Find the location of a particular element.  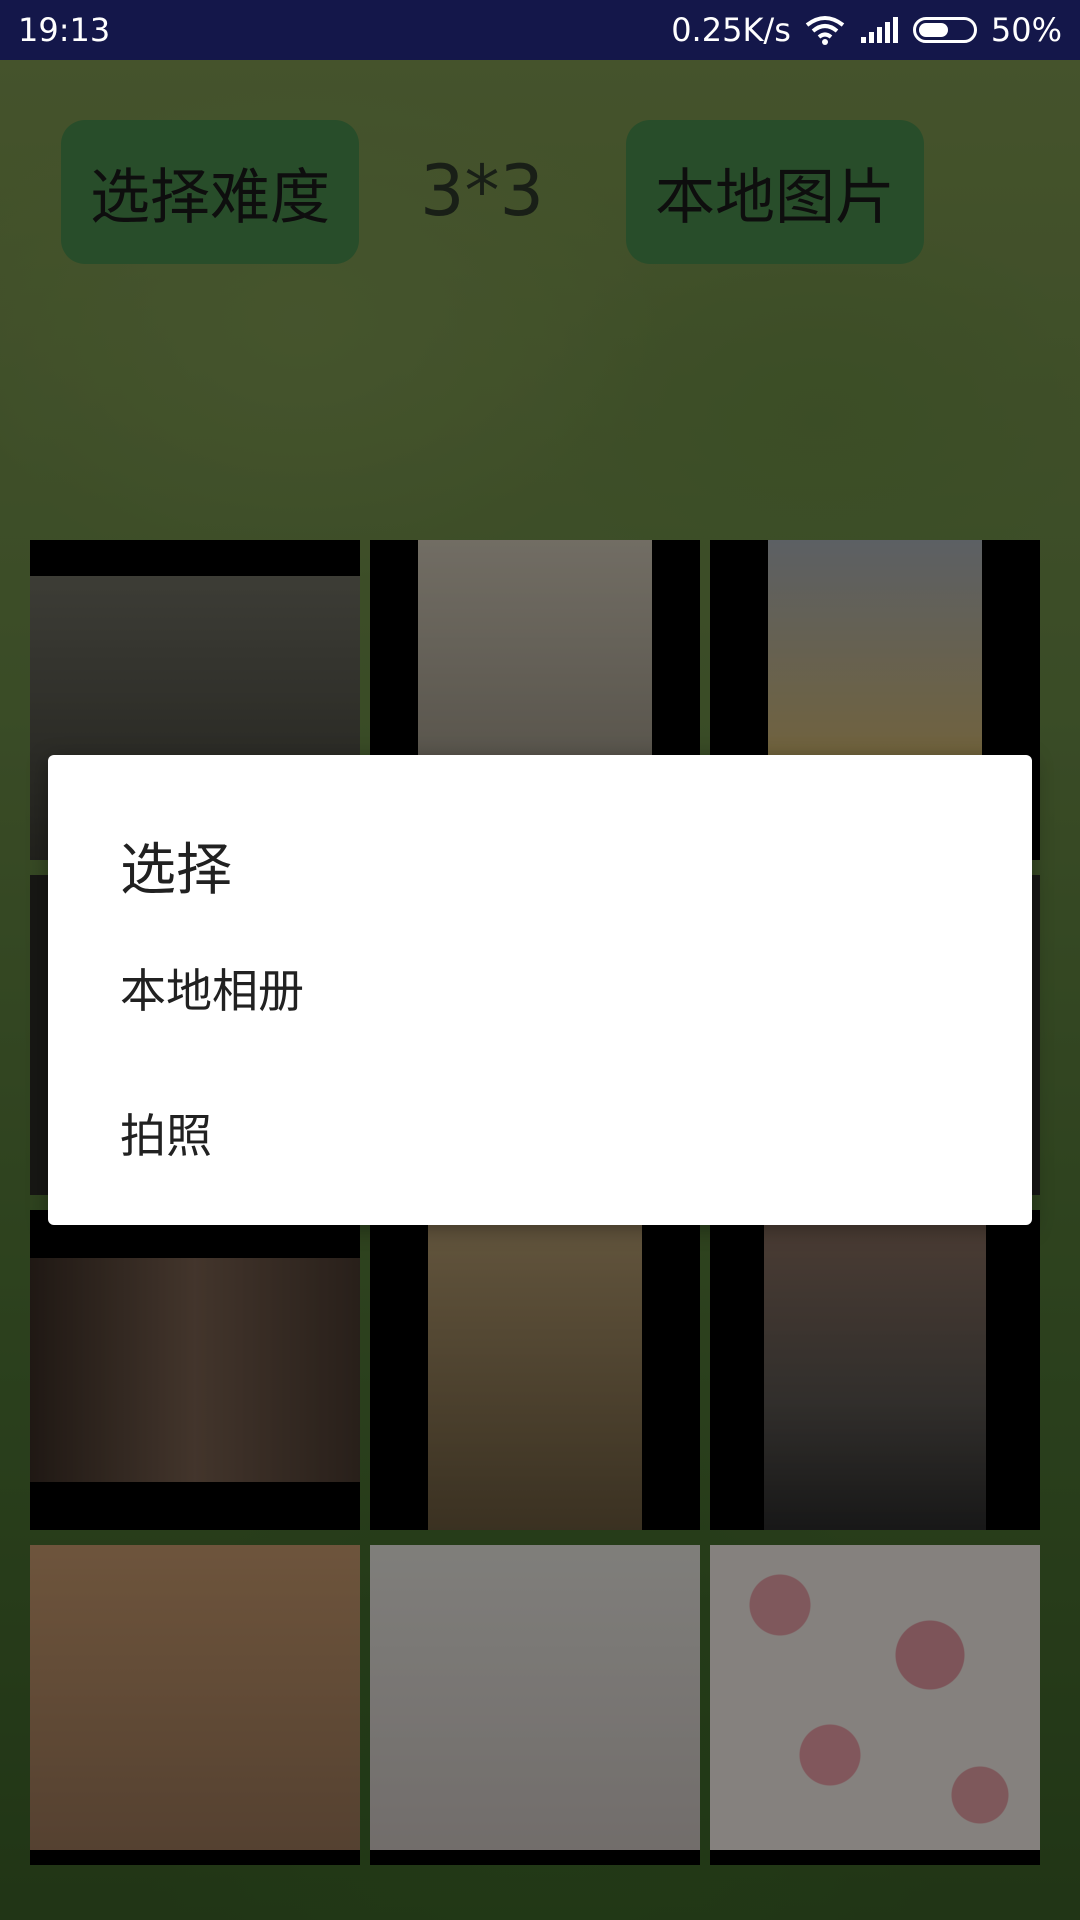

status-bar: 19:13 0.25K/s 50% is located at coordinates (540, 30).